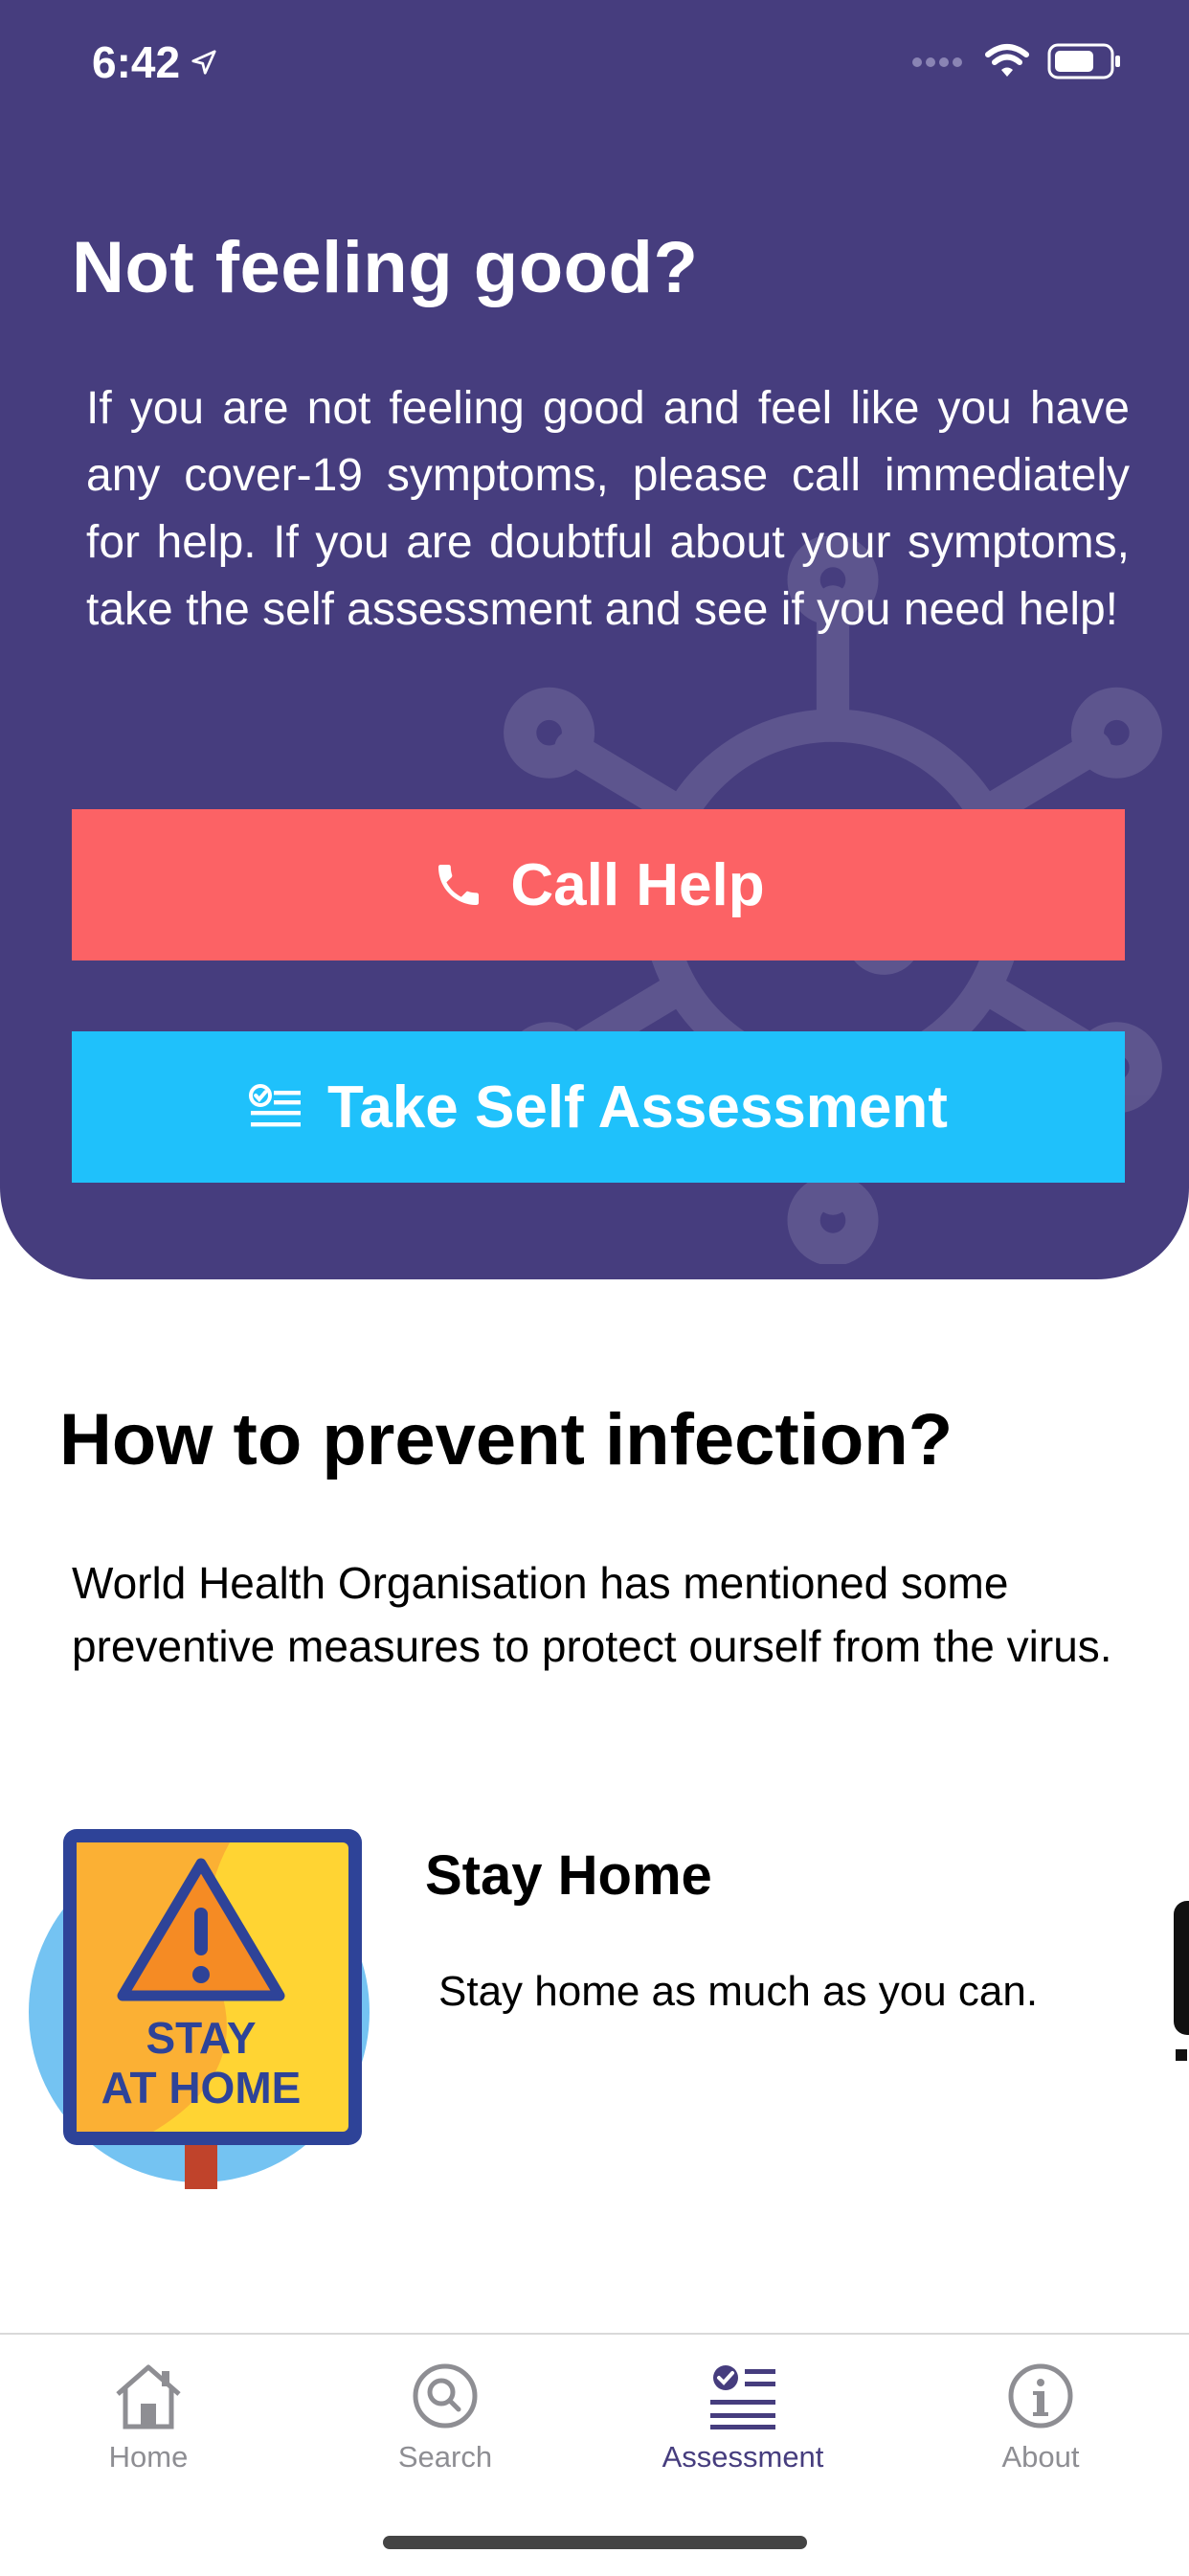 This screenshot has width=1189, height=2576. What do you see at coordinates (203, 62) in the screenshot?
I see `location-arrow-icon` at bounding box center [203, 62].